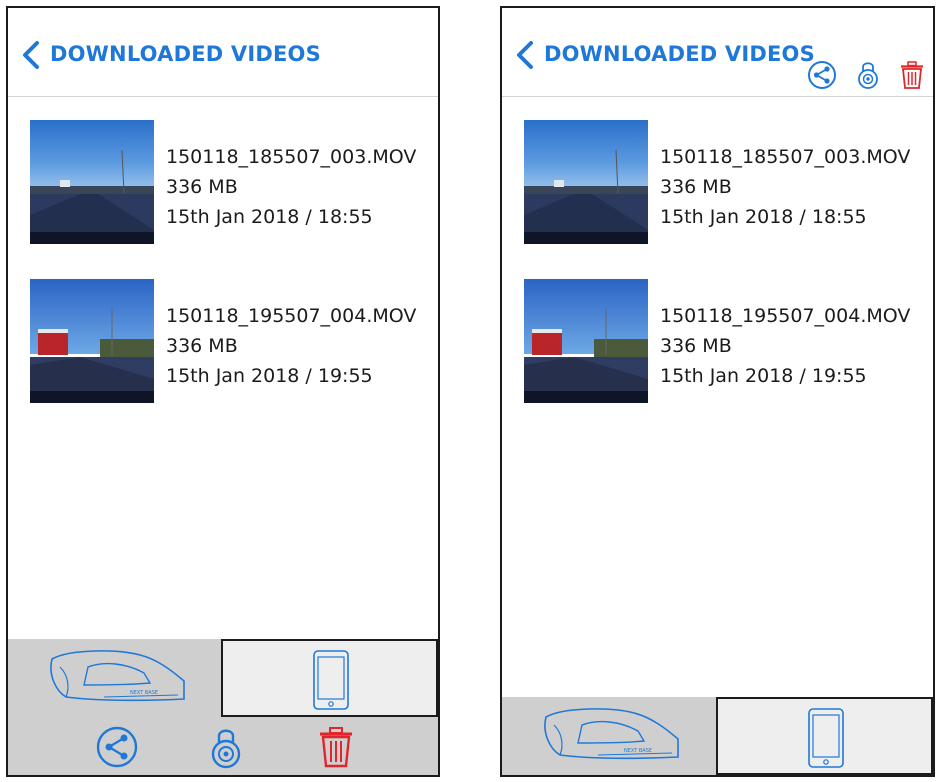  I want to click on action-bar, so click(223, 746).